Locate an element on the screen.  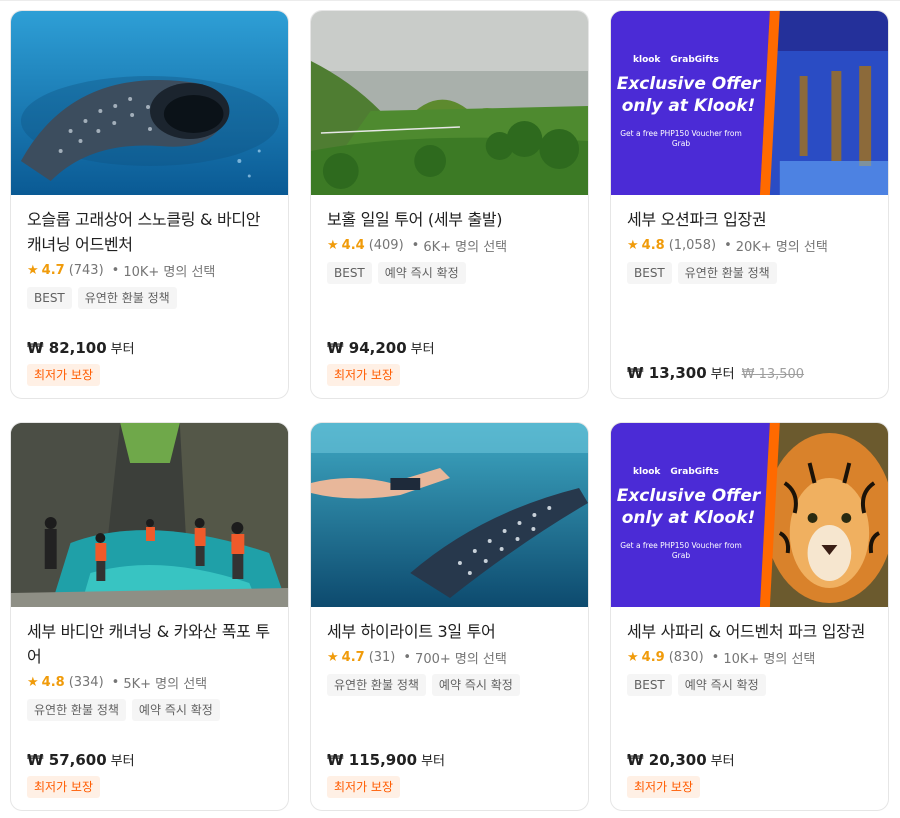
price-block: ₩ 57,600 부터 최저가 보장 is located at coordinates (81, 774).